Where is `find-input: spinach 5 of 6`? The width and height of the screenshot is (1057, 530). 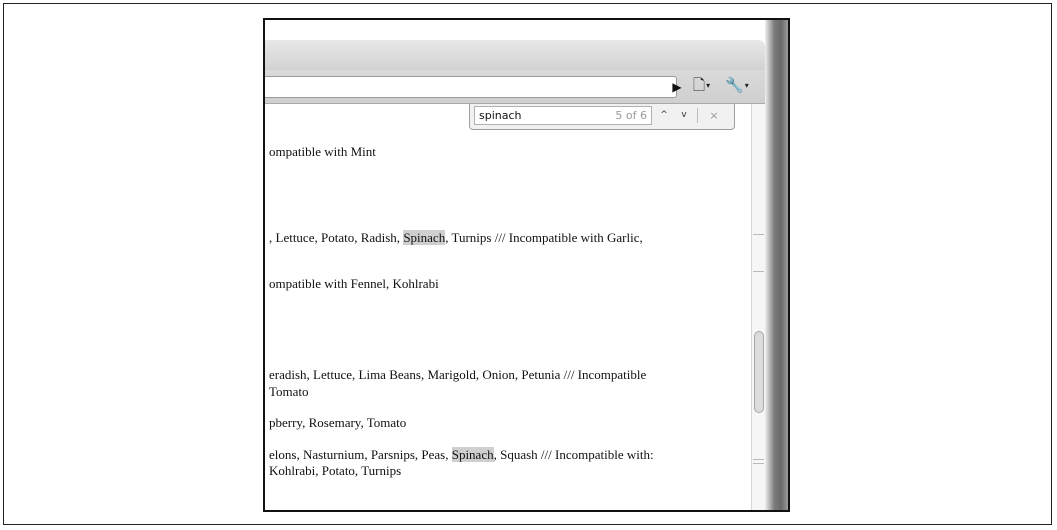 find-input: spinach 5 of 6 is located at coordinates (563, 115).